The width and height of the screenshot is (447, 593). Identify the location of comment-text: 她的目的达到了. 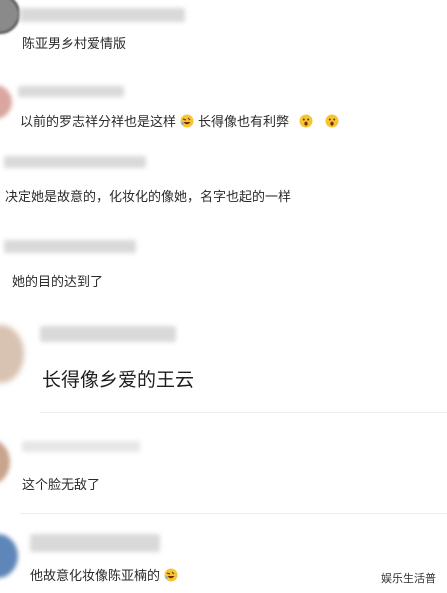
(58, 282).